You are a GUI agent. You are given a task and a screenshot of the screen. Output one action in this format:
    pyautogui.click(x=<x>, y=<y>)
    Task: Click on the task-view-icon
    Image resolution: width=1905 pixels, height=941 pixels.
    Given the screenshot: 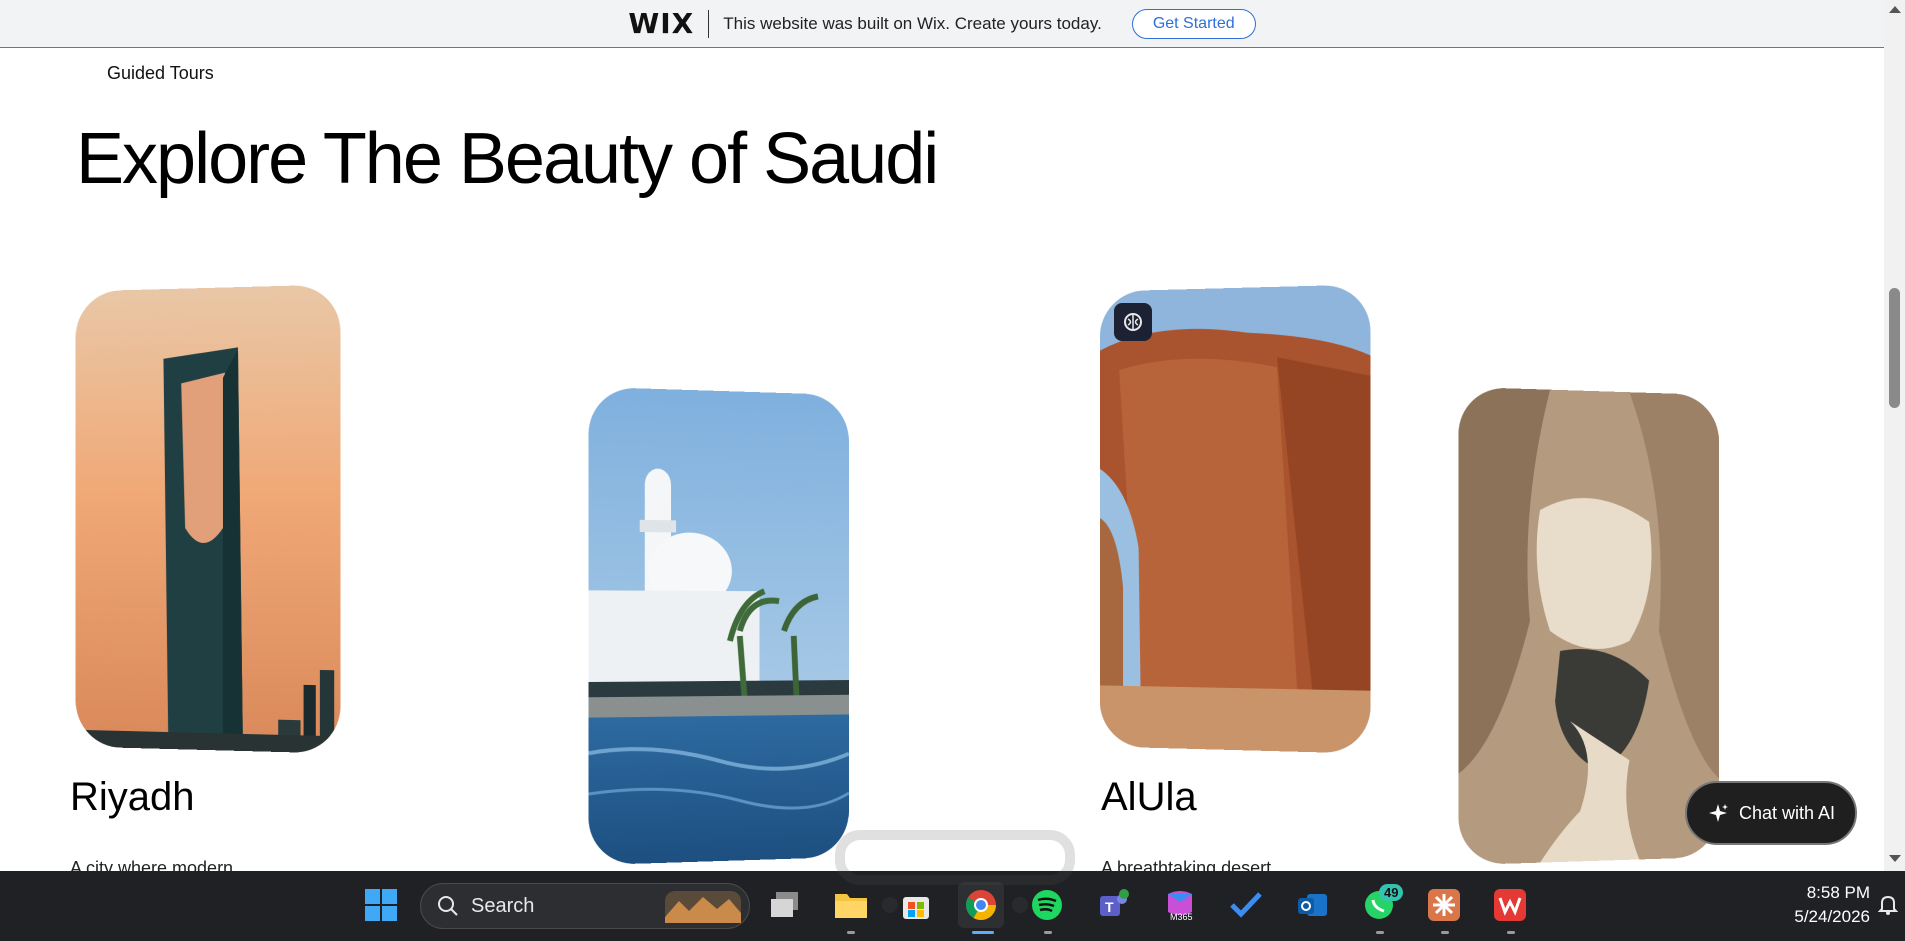 What is the action you would take?
    pyautogui.click(x=785, y=905)
    